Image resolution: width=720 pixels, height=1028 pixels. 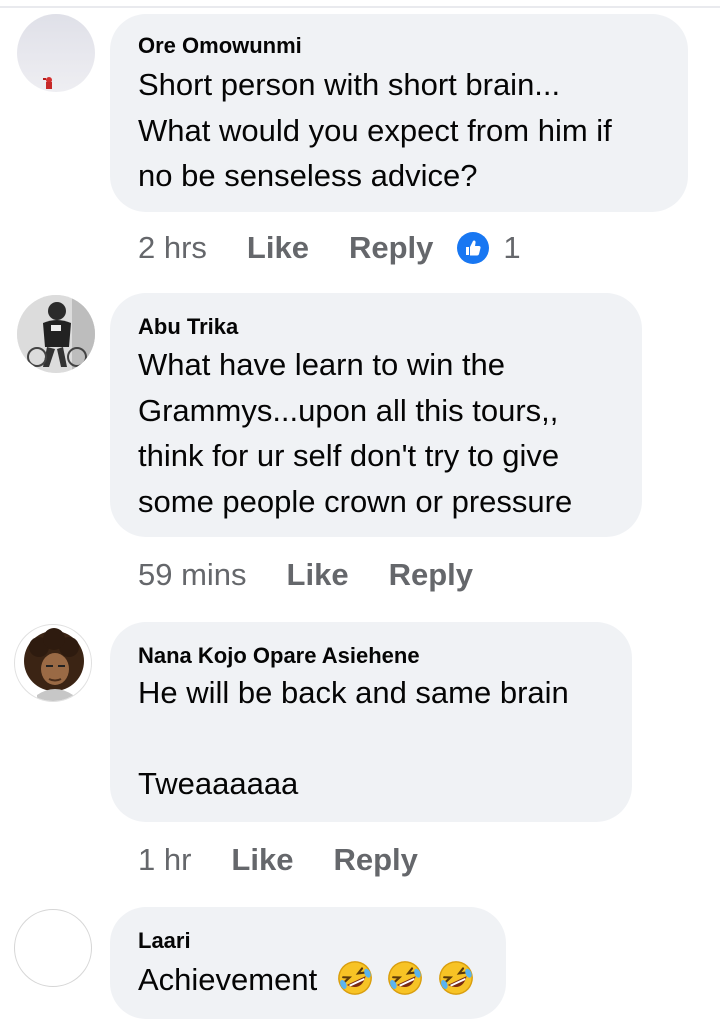 I want to click on comment-text: Achievement, so click(x=306, y=980).